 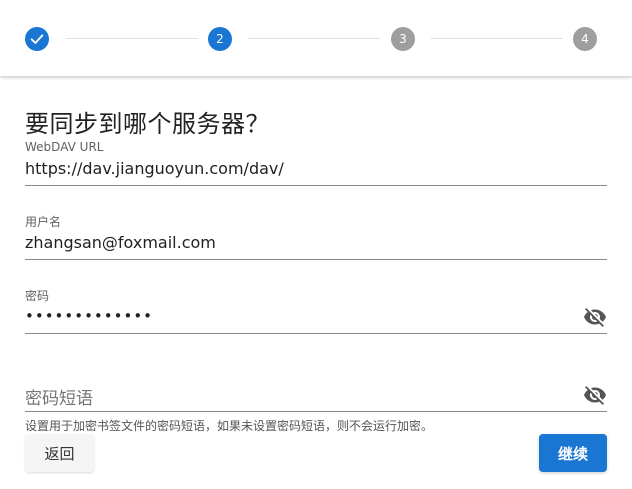 I want to click on username-field: 用户名 zhangsan@foxmail.com, so click(x=316, y=237).